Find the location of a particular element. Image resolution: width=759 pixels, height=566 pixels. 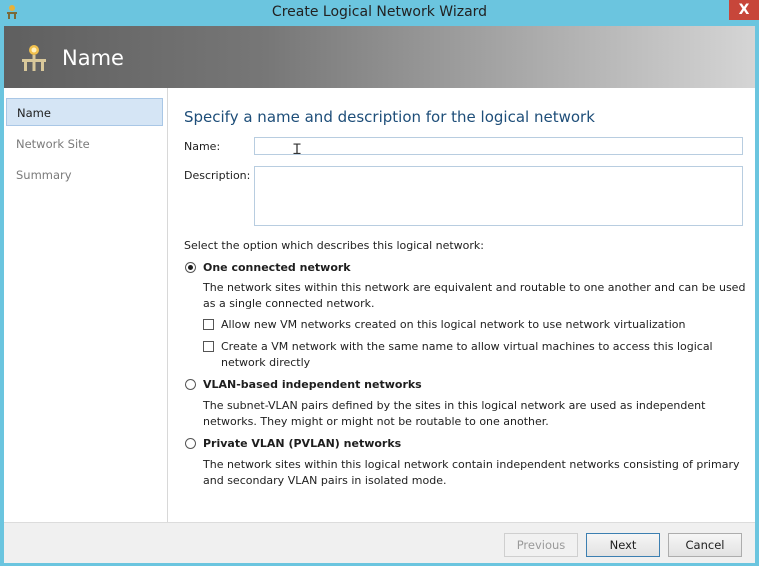

nav-item-network-site: Network Site is located at coordinates (84, 144).